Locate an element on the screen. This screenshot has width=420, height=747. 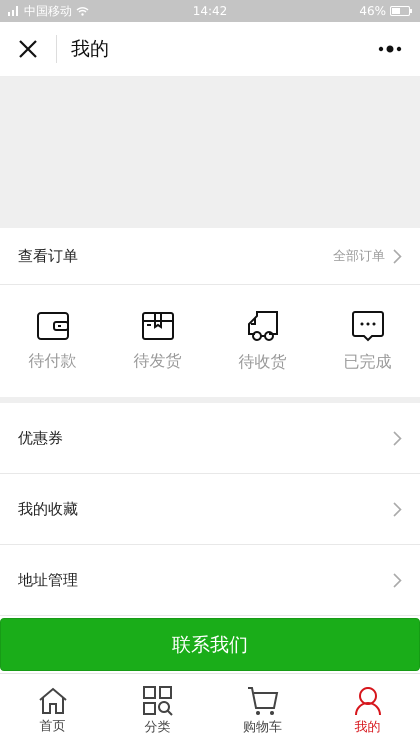
signal-icon is located at coordinates (14, 11).